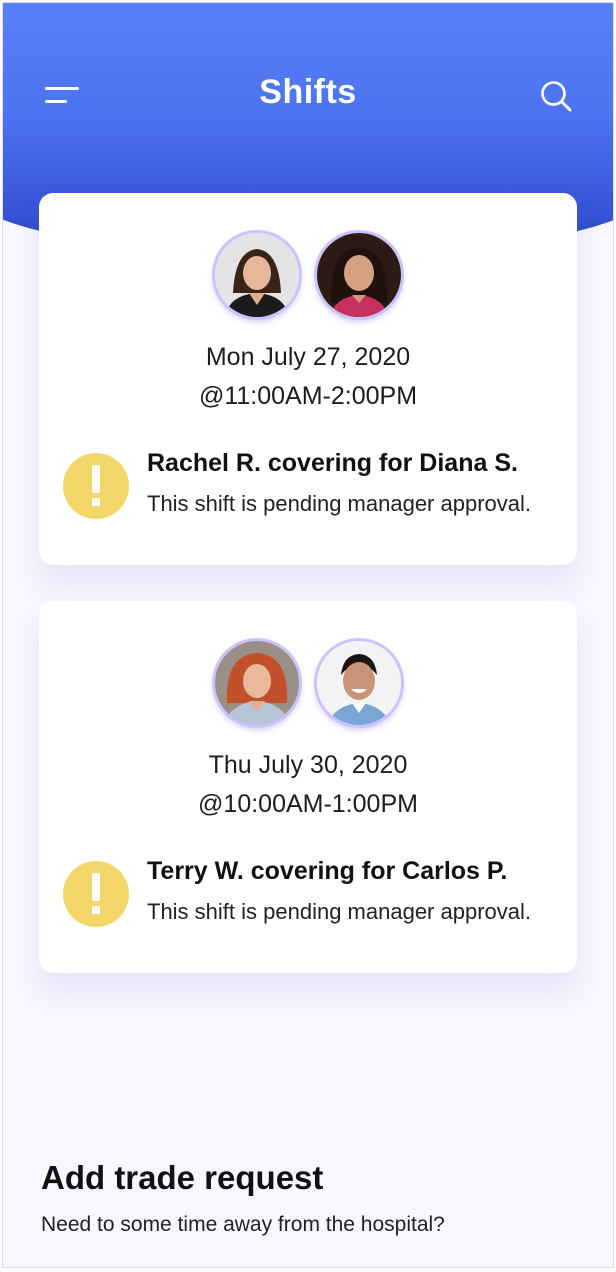 This screenshot has width=616, height=1272. What do you see at coordinates (308, 357) in the screenshot?
I see `shift-date: Mon July 27, 2020` at bounding box center [308, 357].